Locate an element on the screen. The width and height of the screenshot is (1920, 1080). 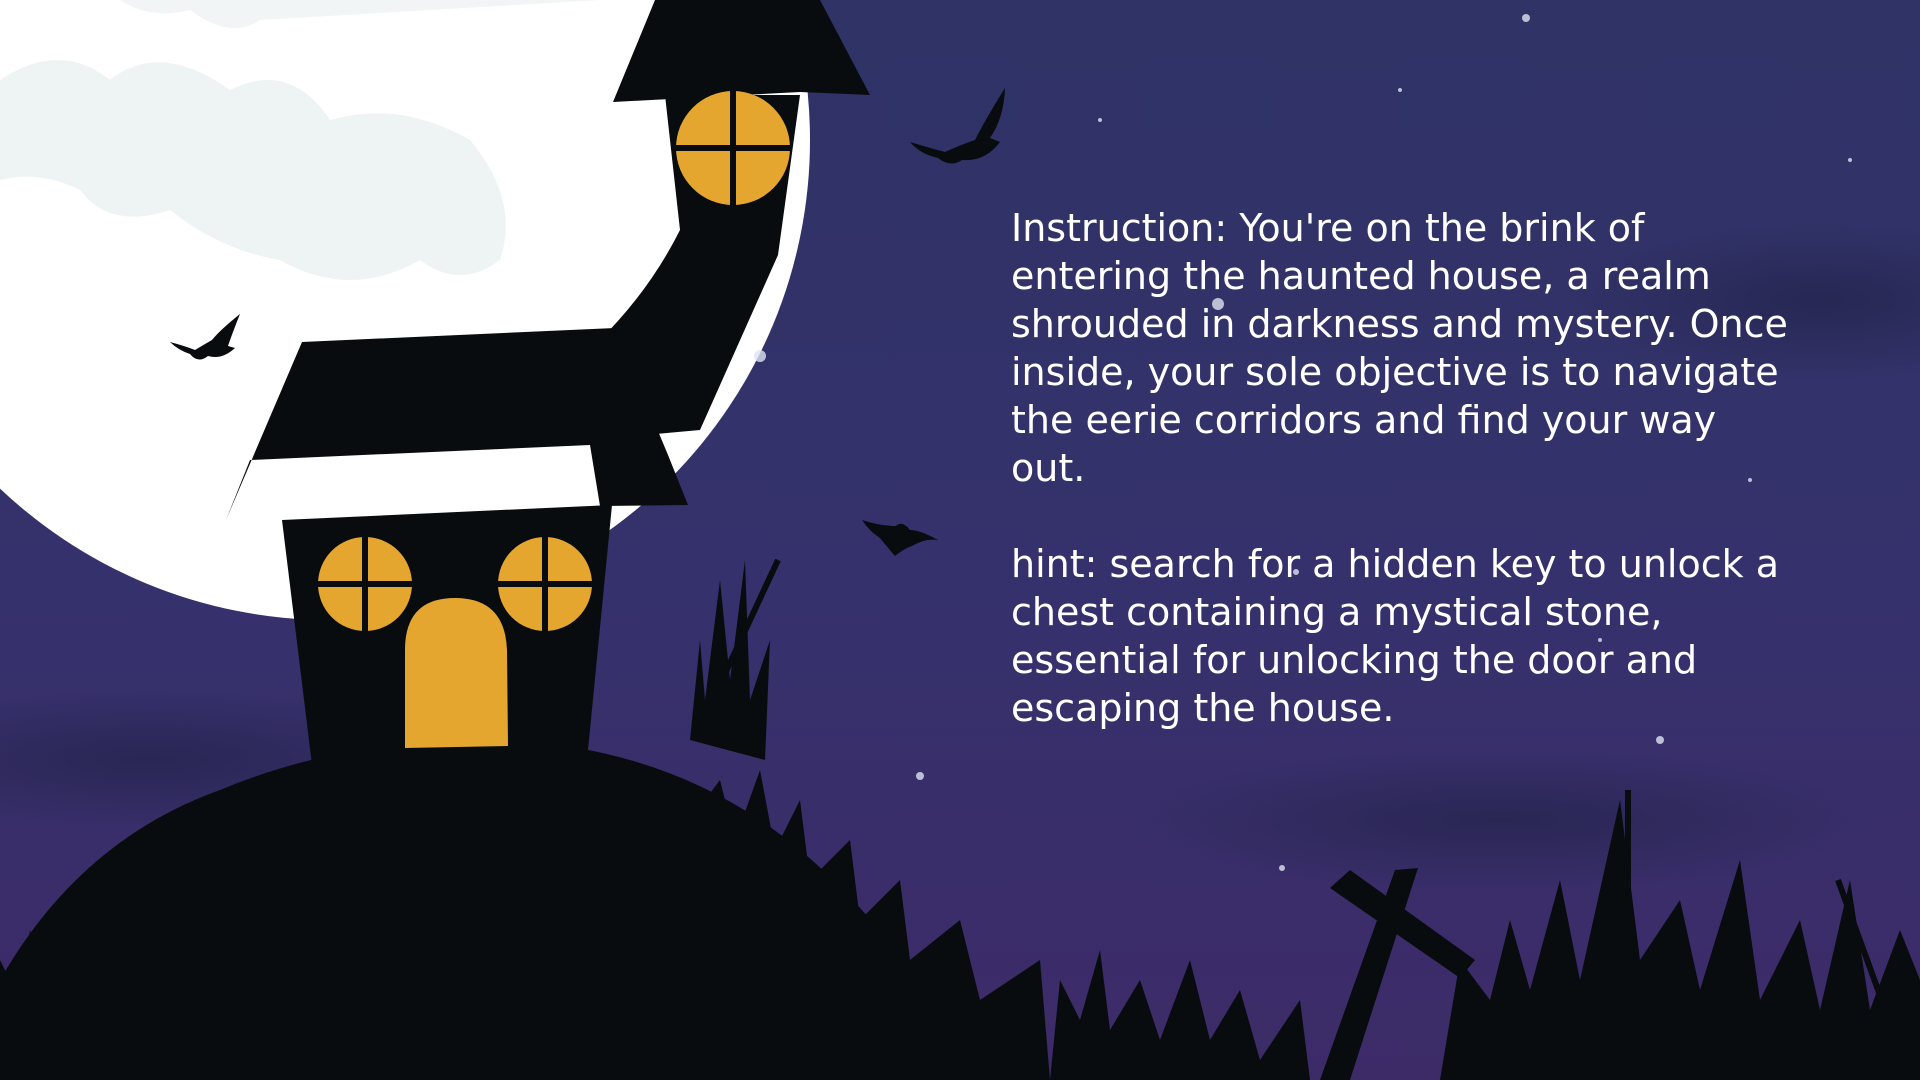
door-icon is located at coordinates (456, 673).